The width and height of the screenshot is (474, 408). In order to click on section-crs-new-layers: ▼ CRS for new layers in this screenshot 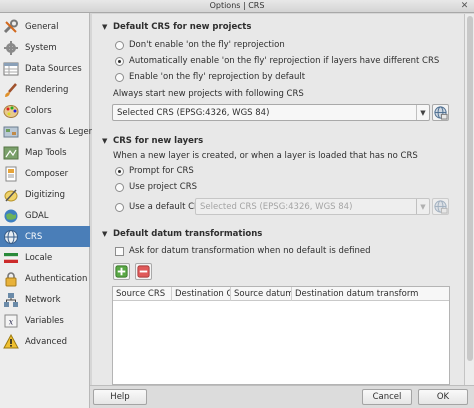, I will do `click(152, 141)`.